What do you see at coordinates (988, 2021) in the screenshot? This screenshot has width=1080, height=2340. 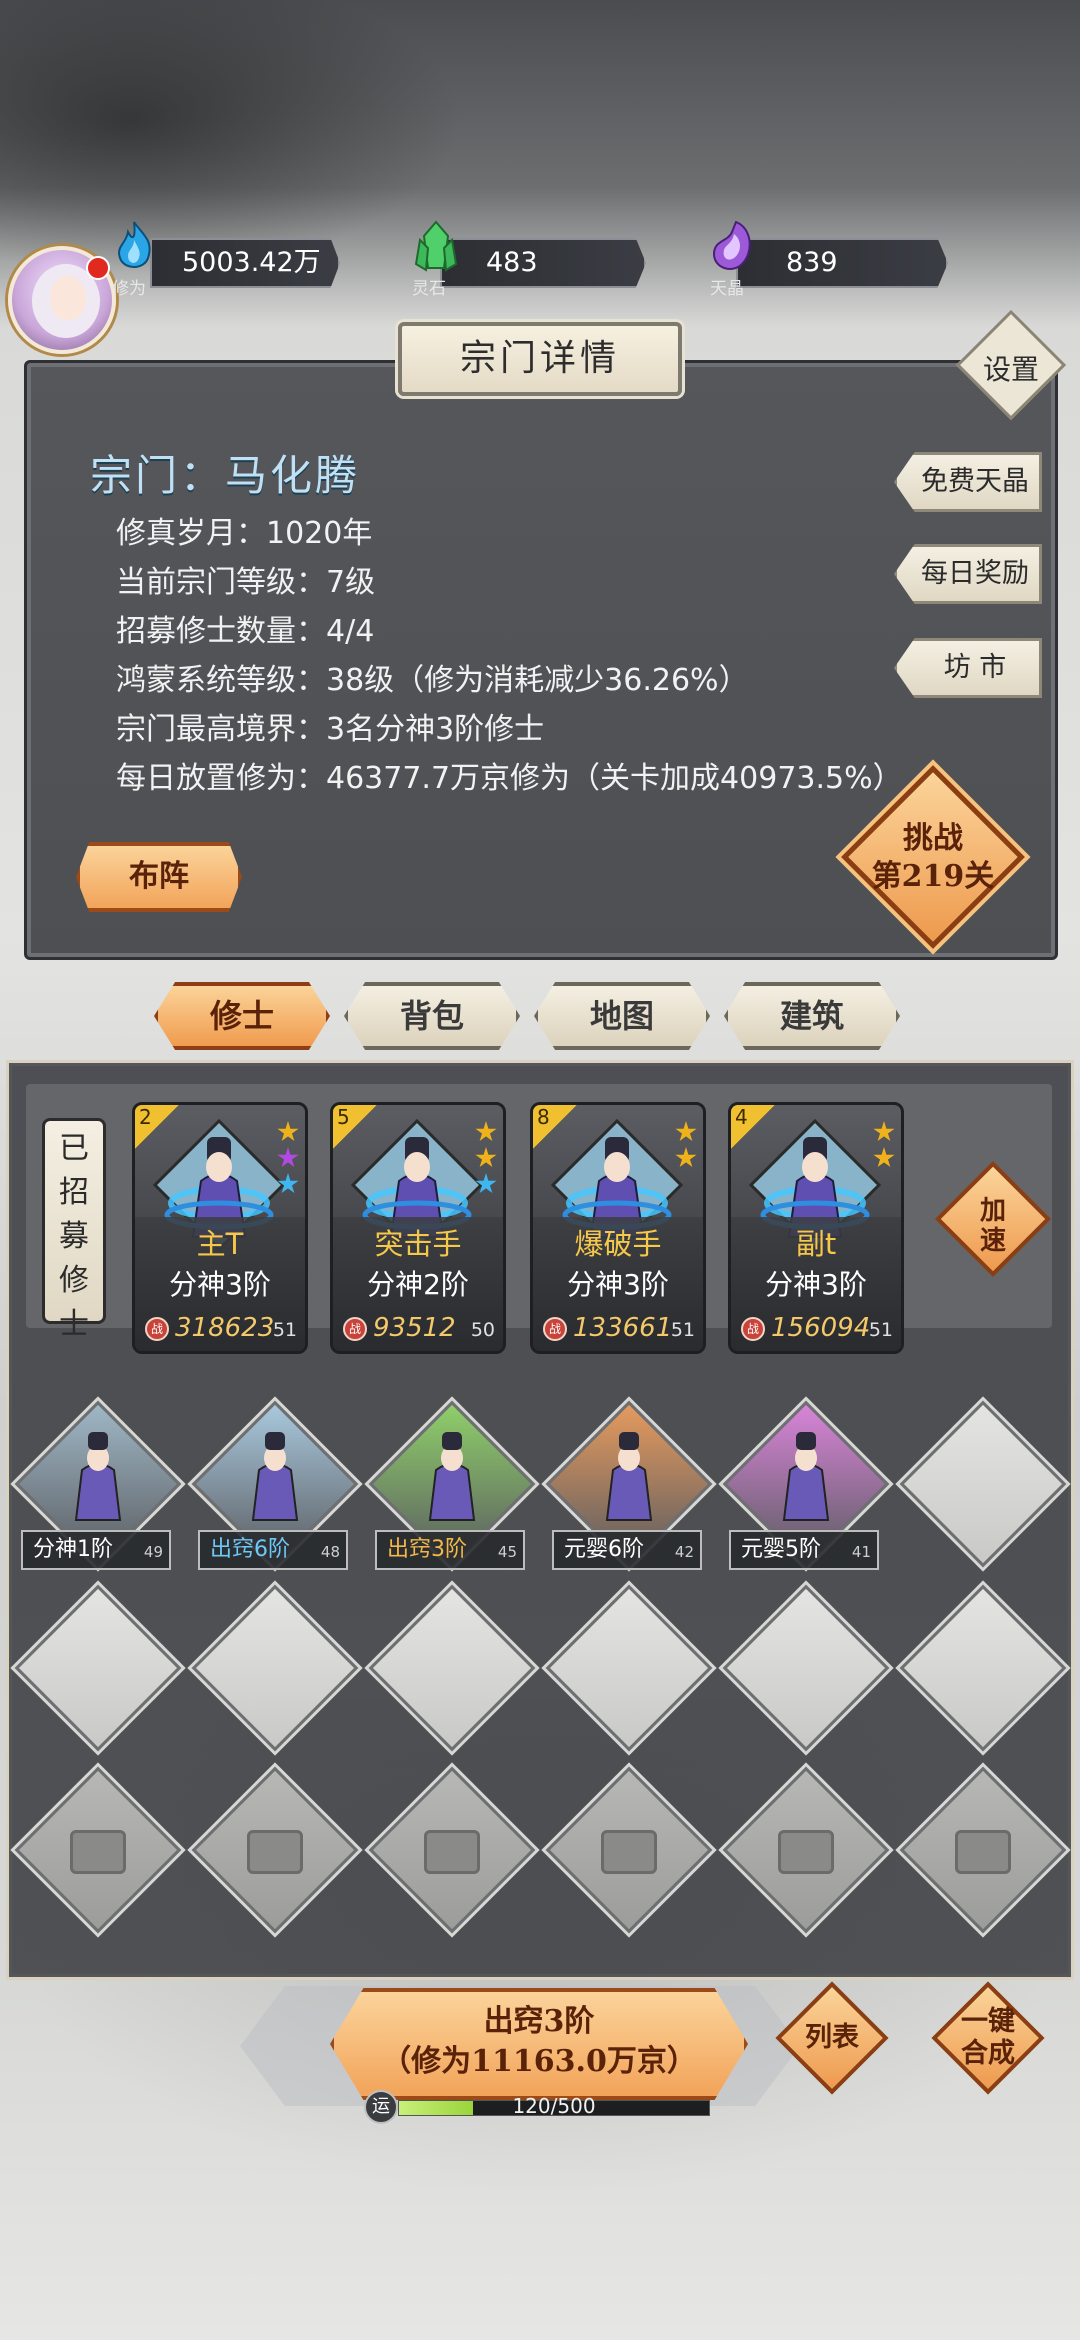 I see `one-key-merge-line1: 一键` at bounding box center [988, 2021].